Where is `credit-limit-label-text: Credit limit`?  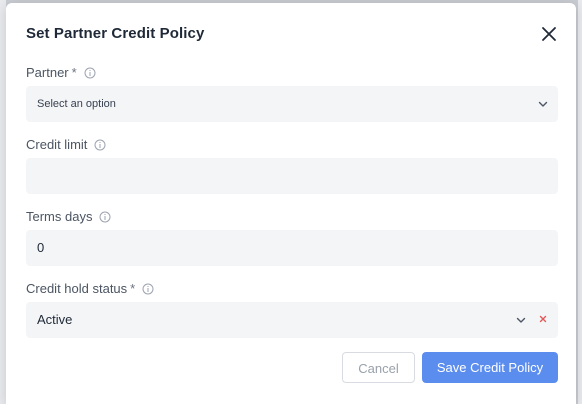
credit-limit-label-text: Credit limit is located at coordinates (57, 144).